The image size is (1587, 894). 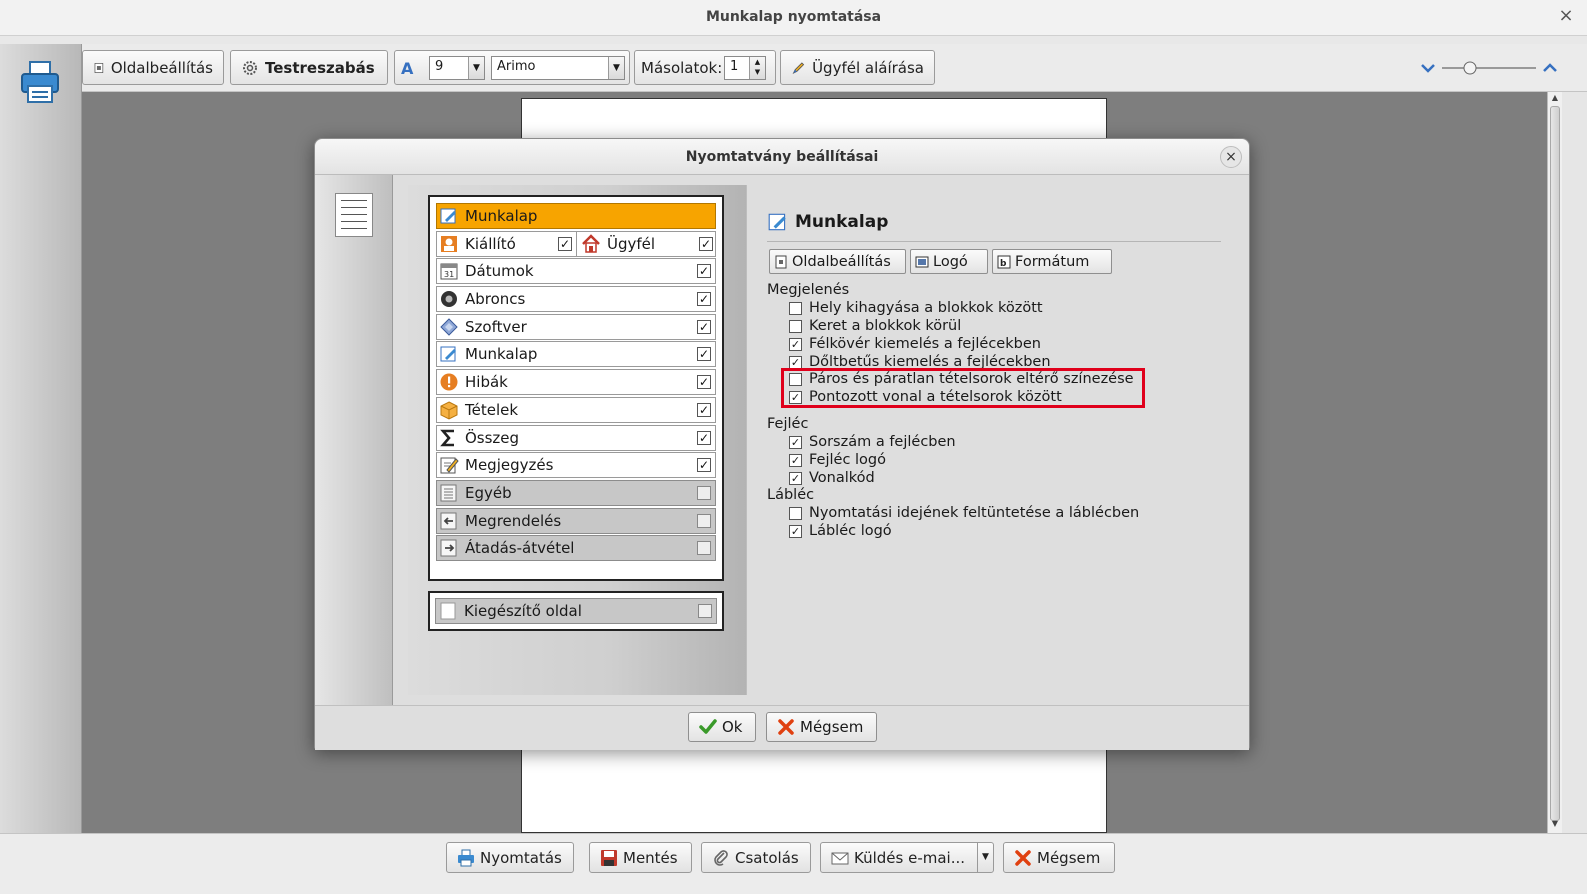 What do you see at coordinates (706, 243) in the screenshot?
I see `client-checkbox: ✓` at bounding box center [706, 243].